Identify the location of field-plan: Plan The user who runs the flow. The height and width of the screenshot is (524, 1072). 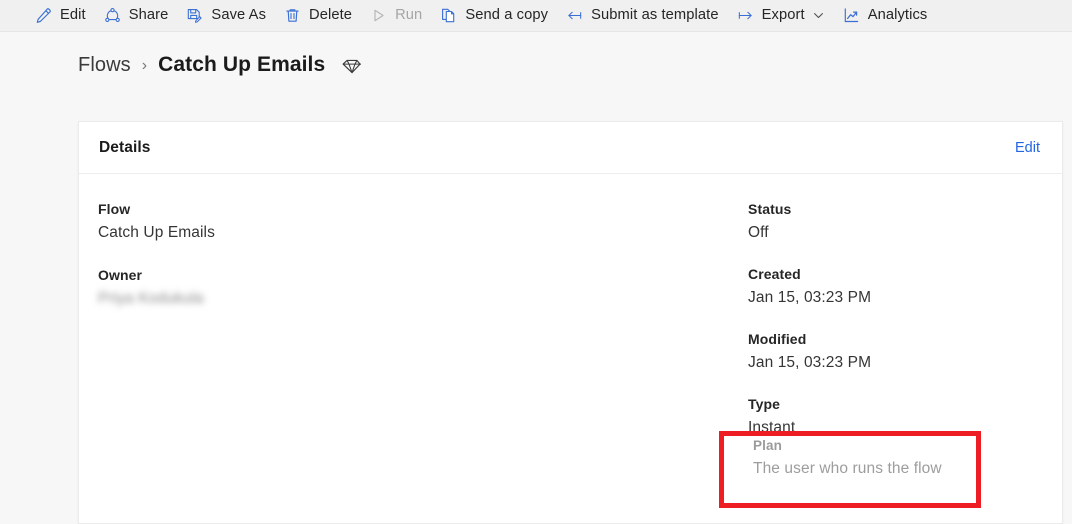
(878, 457).